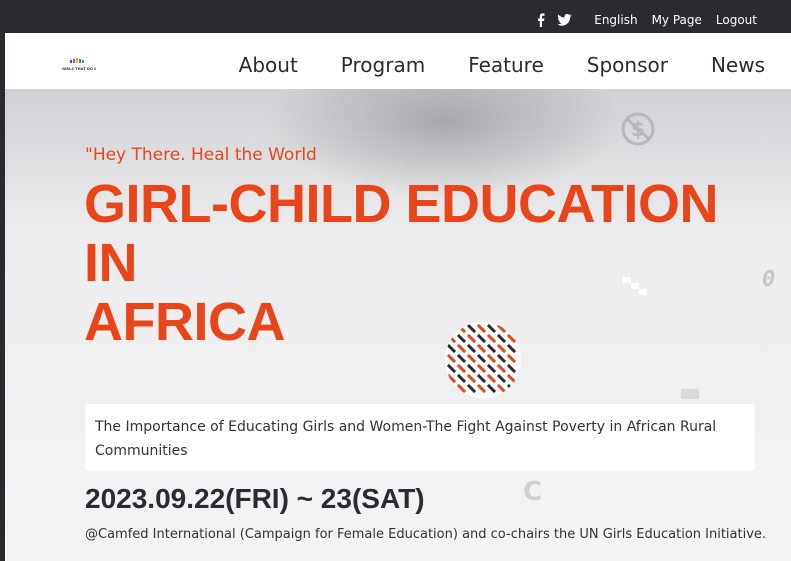 This screenshot has width=791, height=561. What do you see at coordinates (111, 263) in the screenshot?
I see `headline-line: IN` at bounding box center [111, 263].